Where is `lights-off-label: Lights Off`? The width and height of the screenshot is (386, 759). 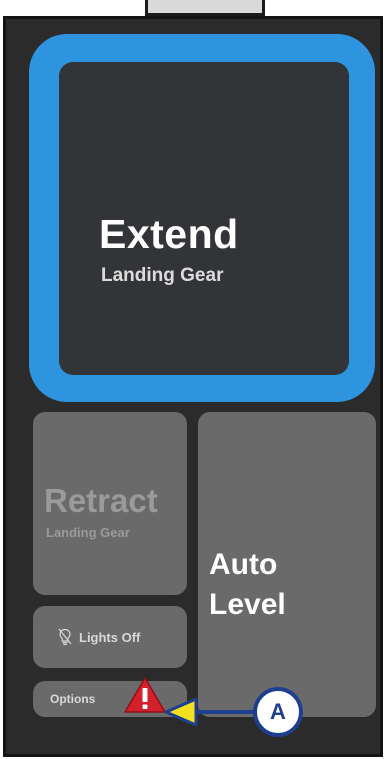
lights-off-label: Lights Off is located at coordinates (110, 637).